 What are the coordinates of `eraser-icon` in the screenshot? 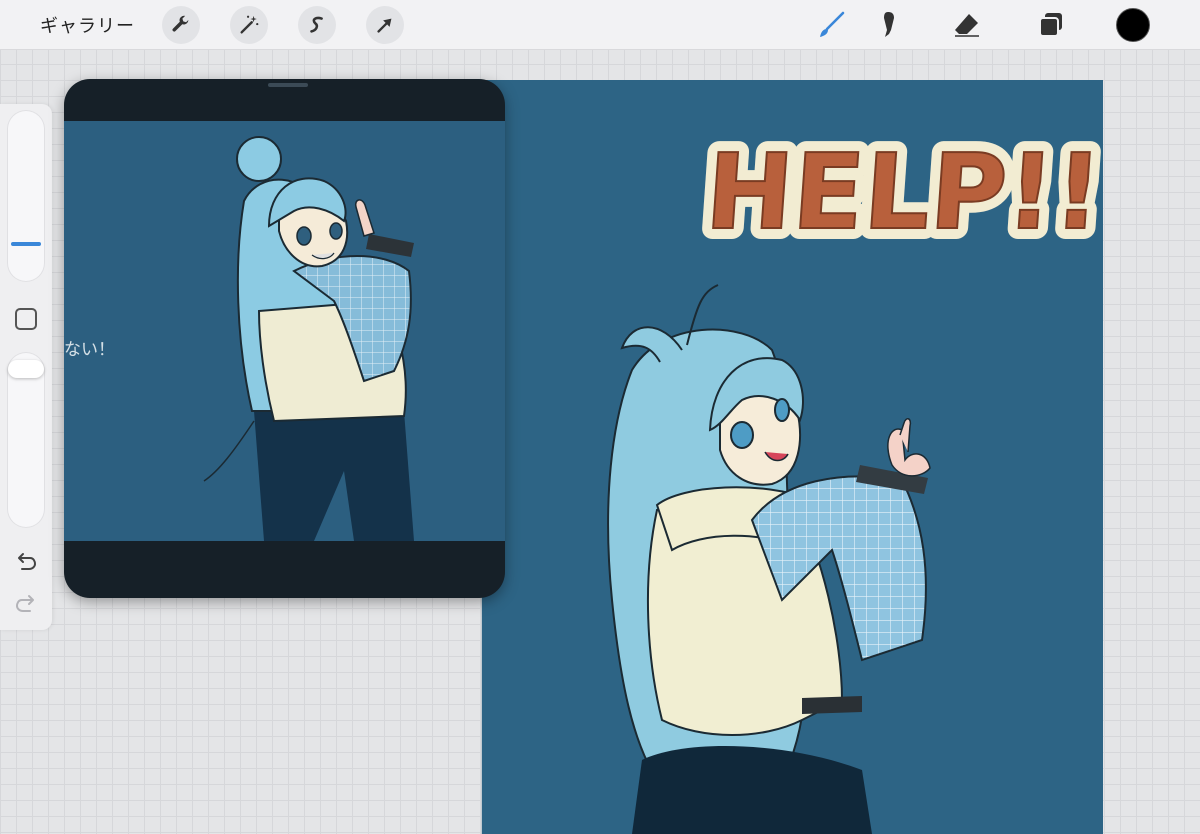 It's located at (967, 25).